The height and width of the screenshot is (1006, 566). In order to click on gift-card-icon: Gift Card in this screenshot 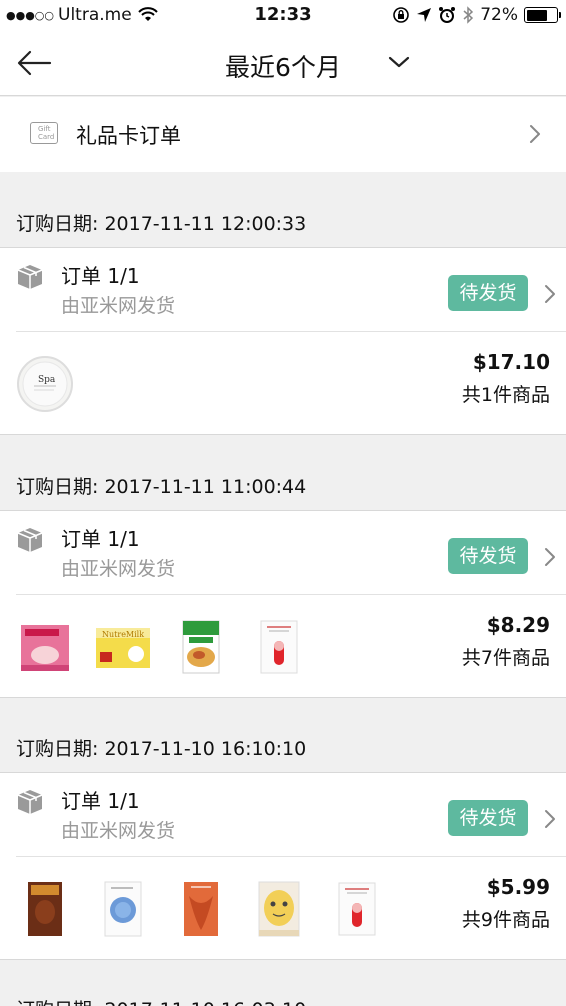, I will do `click(44, 133)`.